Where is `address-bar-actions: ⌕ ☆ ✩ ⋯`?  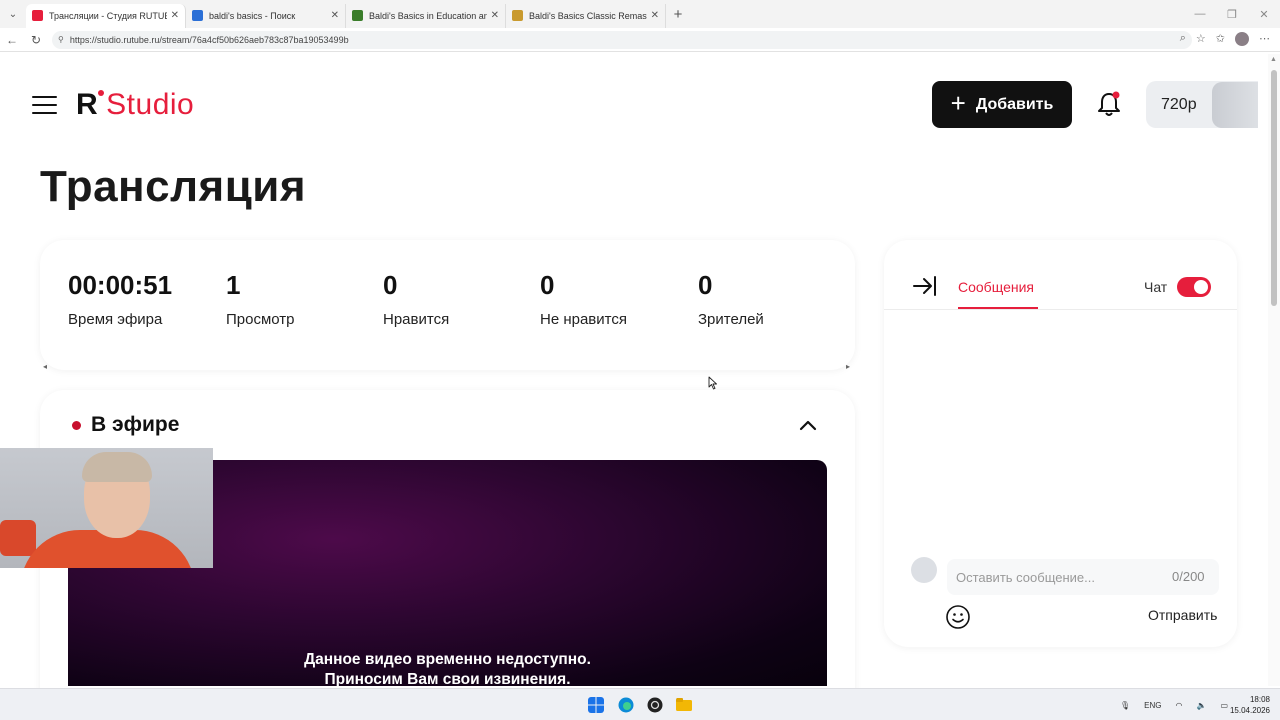 address-bar-actions: ⌕ ☆ ✩ ⋯ is located at coordinates (1225, 39).